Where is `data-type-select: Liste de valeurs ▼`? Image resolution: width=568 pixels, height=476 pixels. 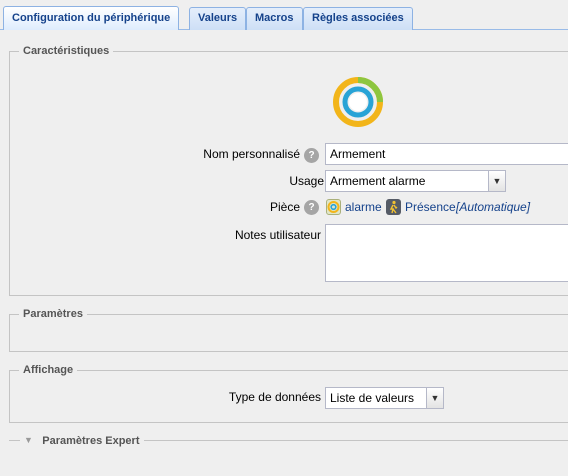
data-type-select: Liste de valeurs ▼ is located at coordinates (384, 398).